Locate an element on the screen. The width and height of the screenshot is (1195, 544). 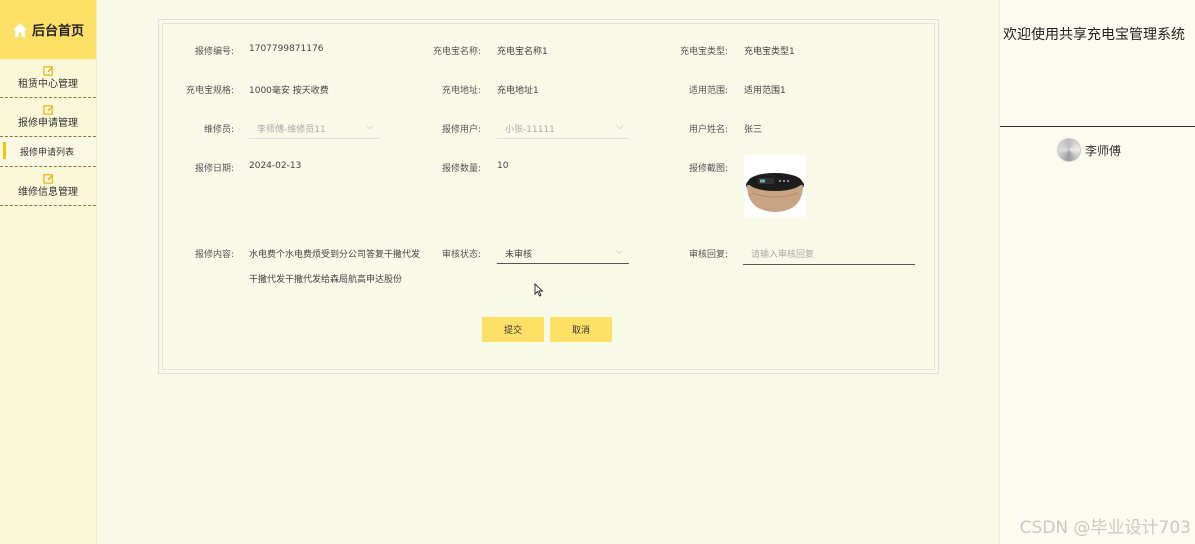
user-name-value: 张三 is located at coordinates (753, 130).